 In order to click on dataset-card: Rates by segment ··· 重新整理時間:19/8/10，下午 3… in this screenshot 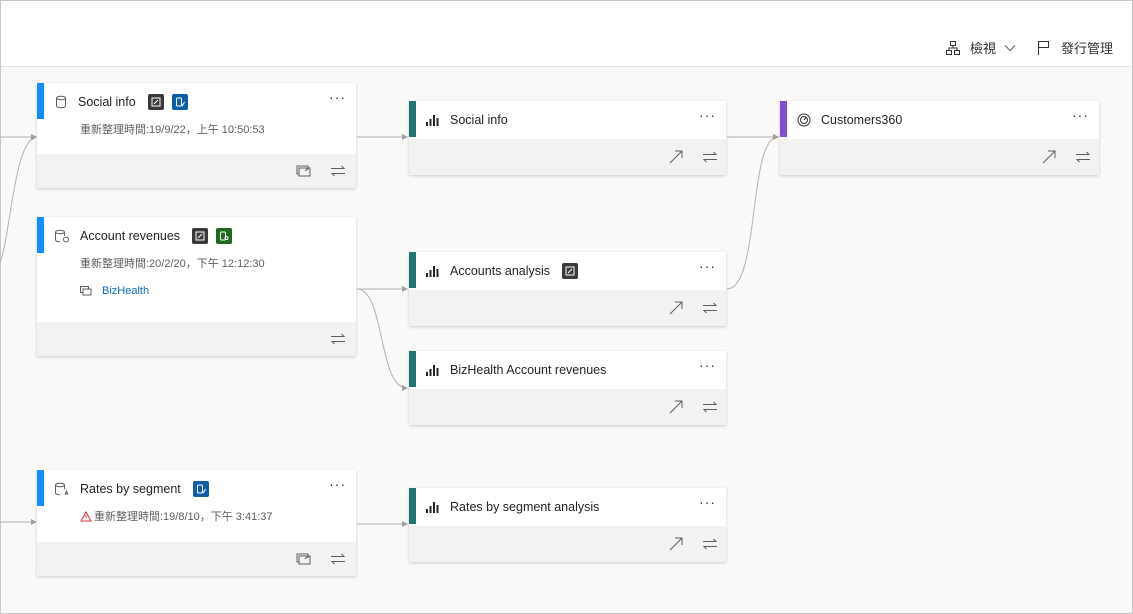, I will do `click(196, 523)`.